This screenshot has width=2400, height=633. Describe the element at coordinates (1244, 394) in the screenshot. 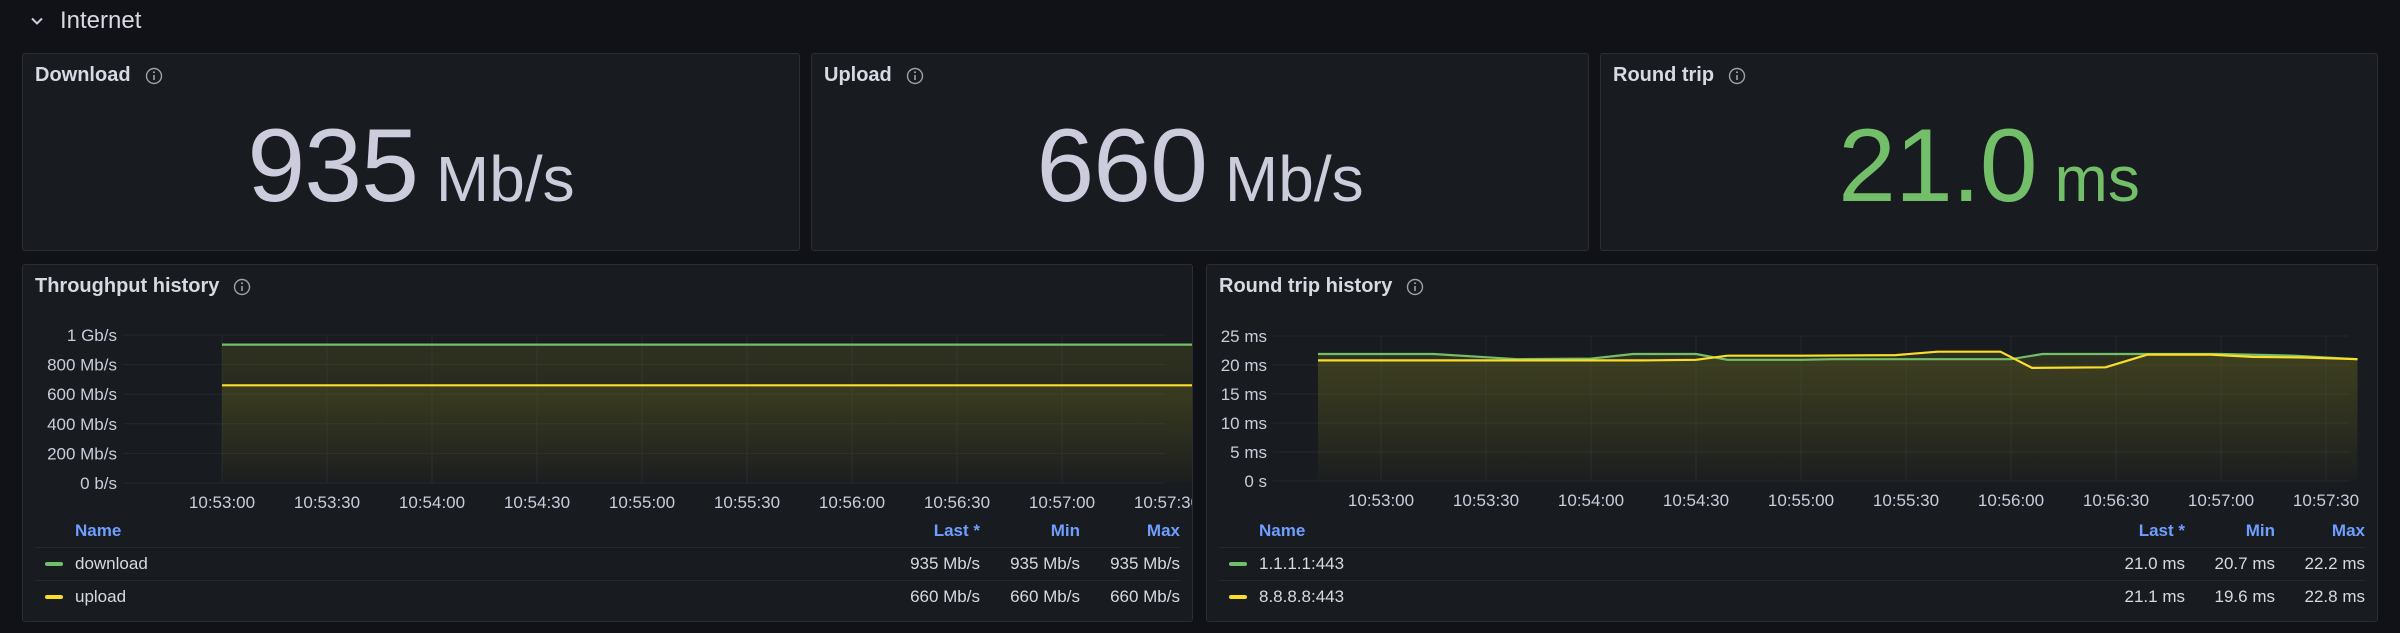

I see `y-tick-label: 15 ms` at that location.